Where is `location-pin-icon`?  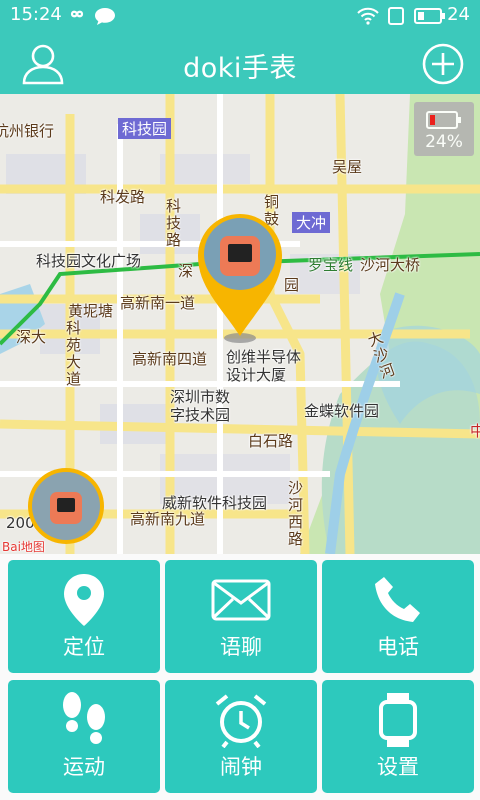
location-pin-icon is located at coordinates (84, 600).